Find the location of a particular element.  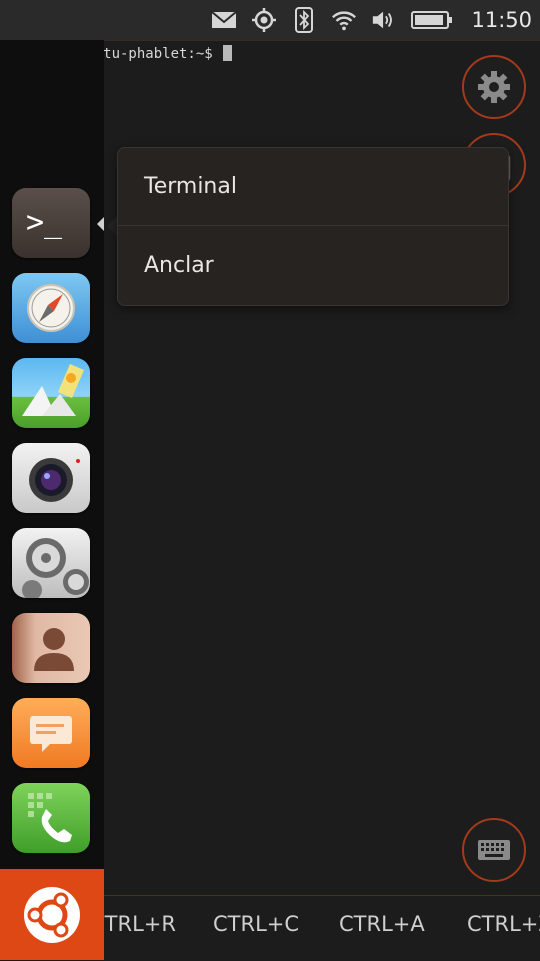

photo-icon is located at coordinates (53, 390).